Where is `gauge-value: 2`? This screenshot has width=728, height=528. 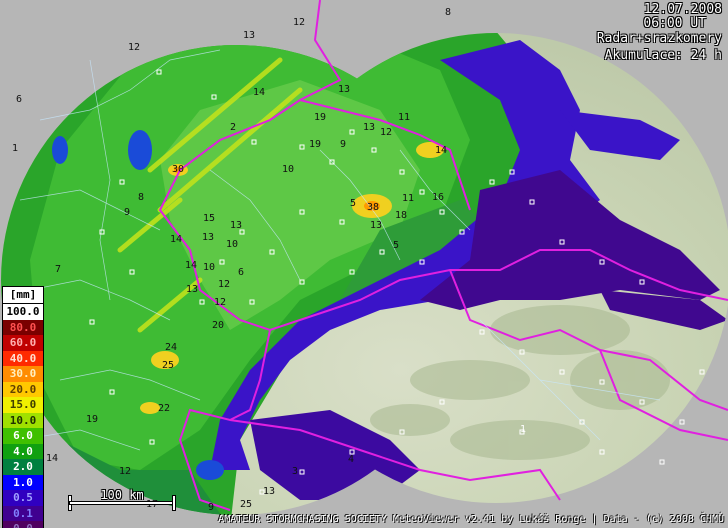
gauge-value: 2 is located at coordinates (233, 127).